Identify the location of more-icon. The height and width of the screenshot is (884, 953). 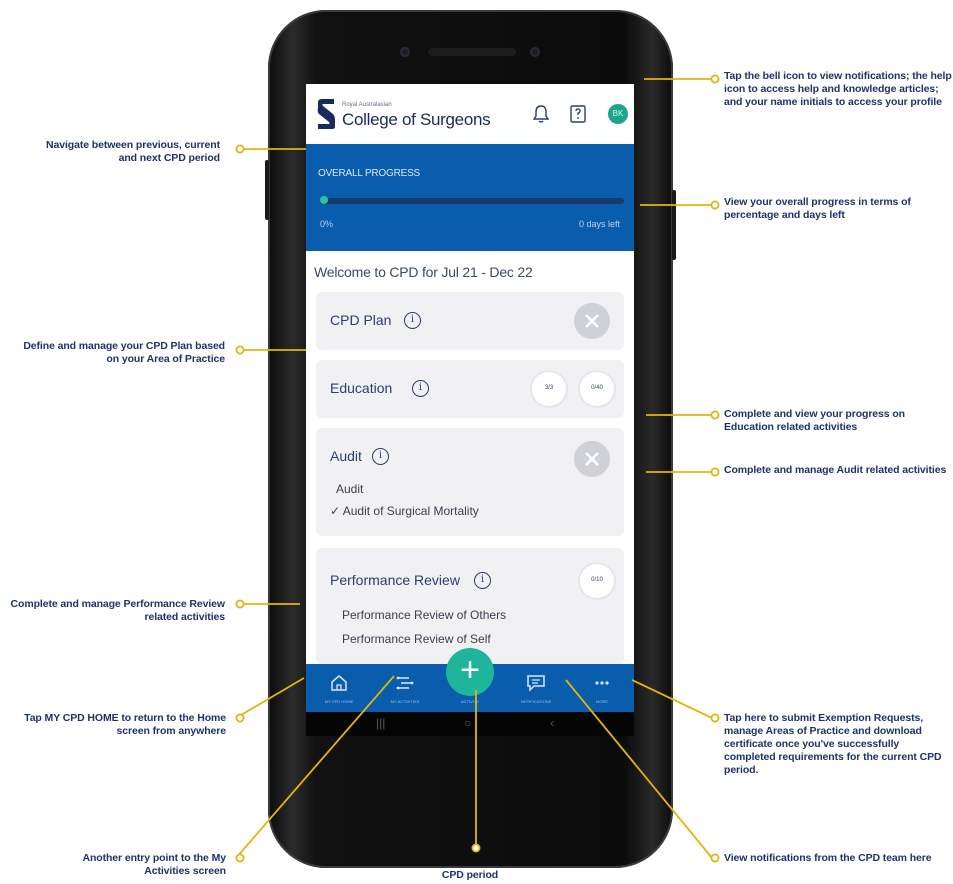
(602, 683).